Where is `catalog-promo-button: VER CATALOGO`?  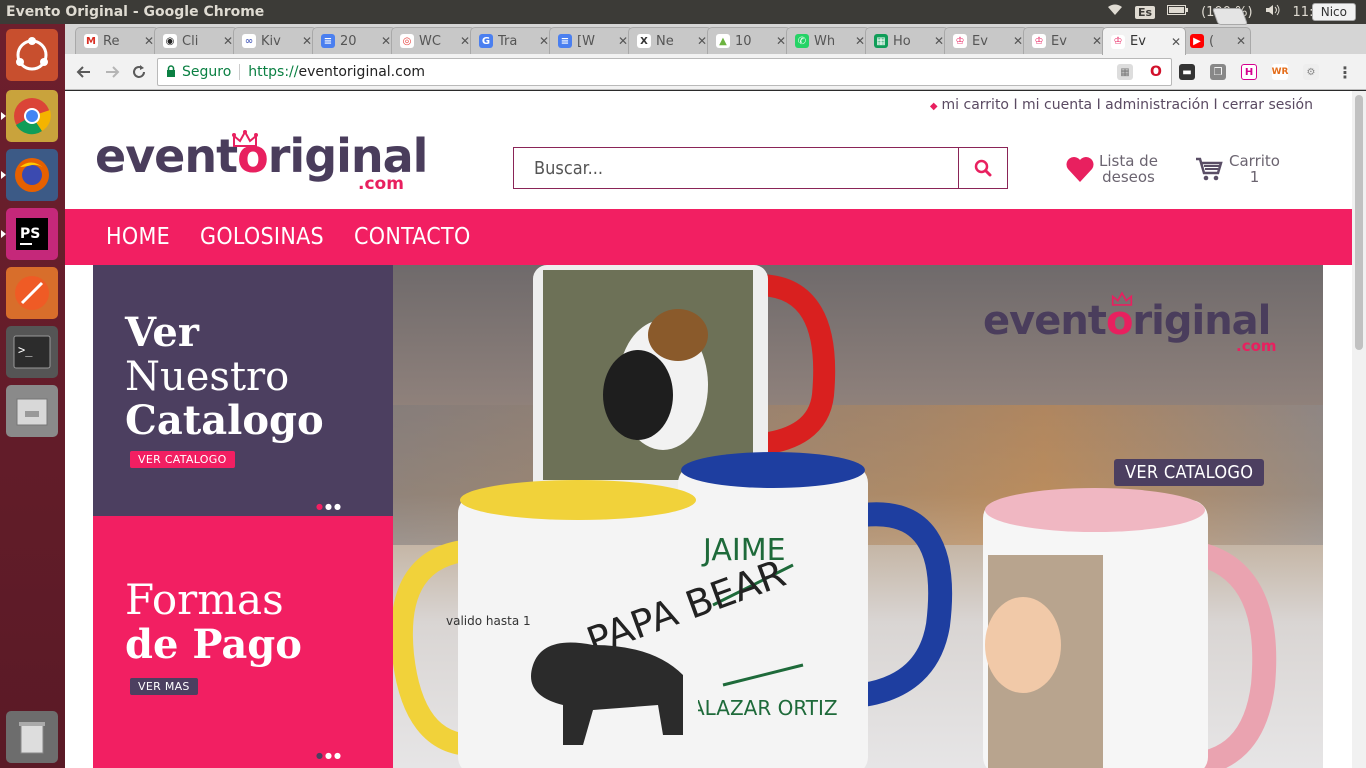
catalog-promo-button: VER CATALOGO is located at coordinates (182, 459).